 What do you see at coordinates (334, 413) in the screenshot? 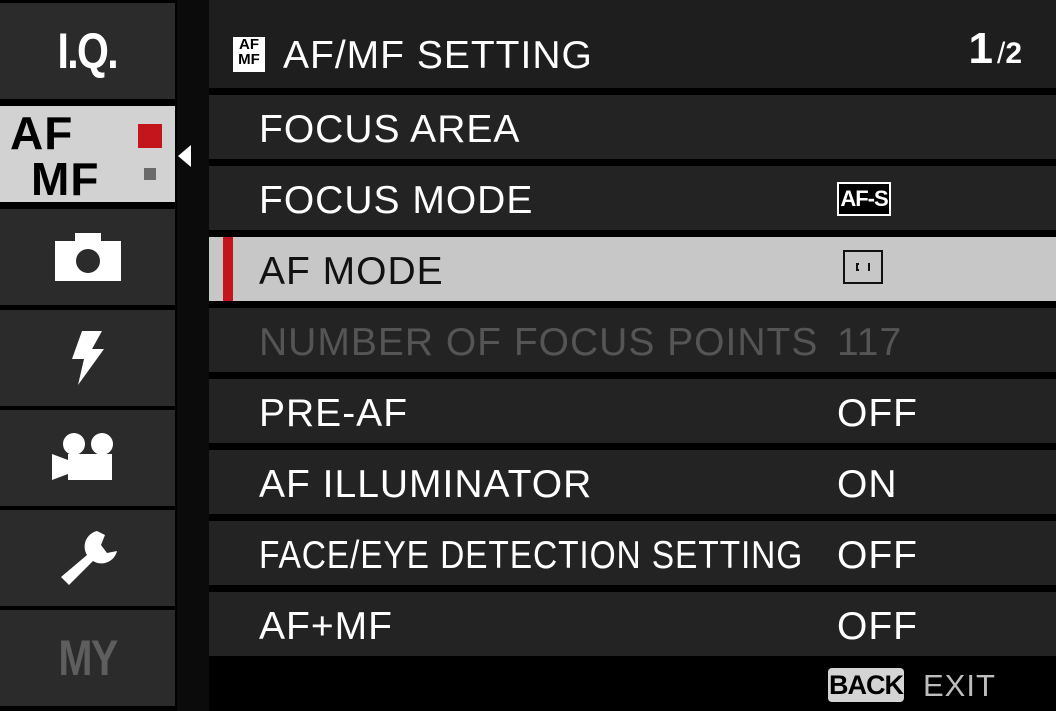
I see `menu-item-label: PRE-AF` at bounding box center [334, 413].